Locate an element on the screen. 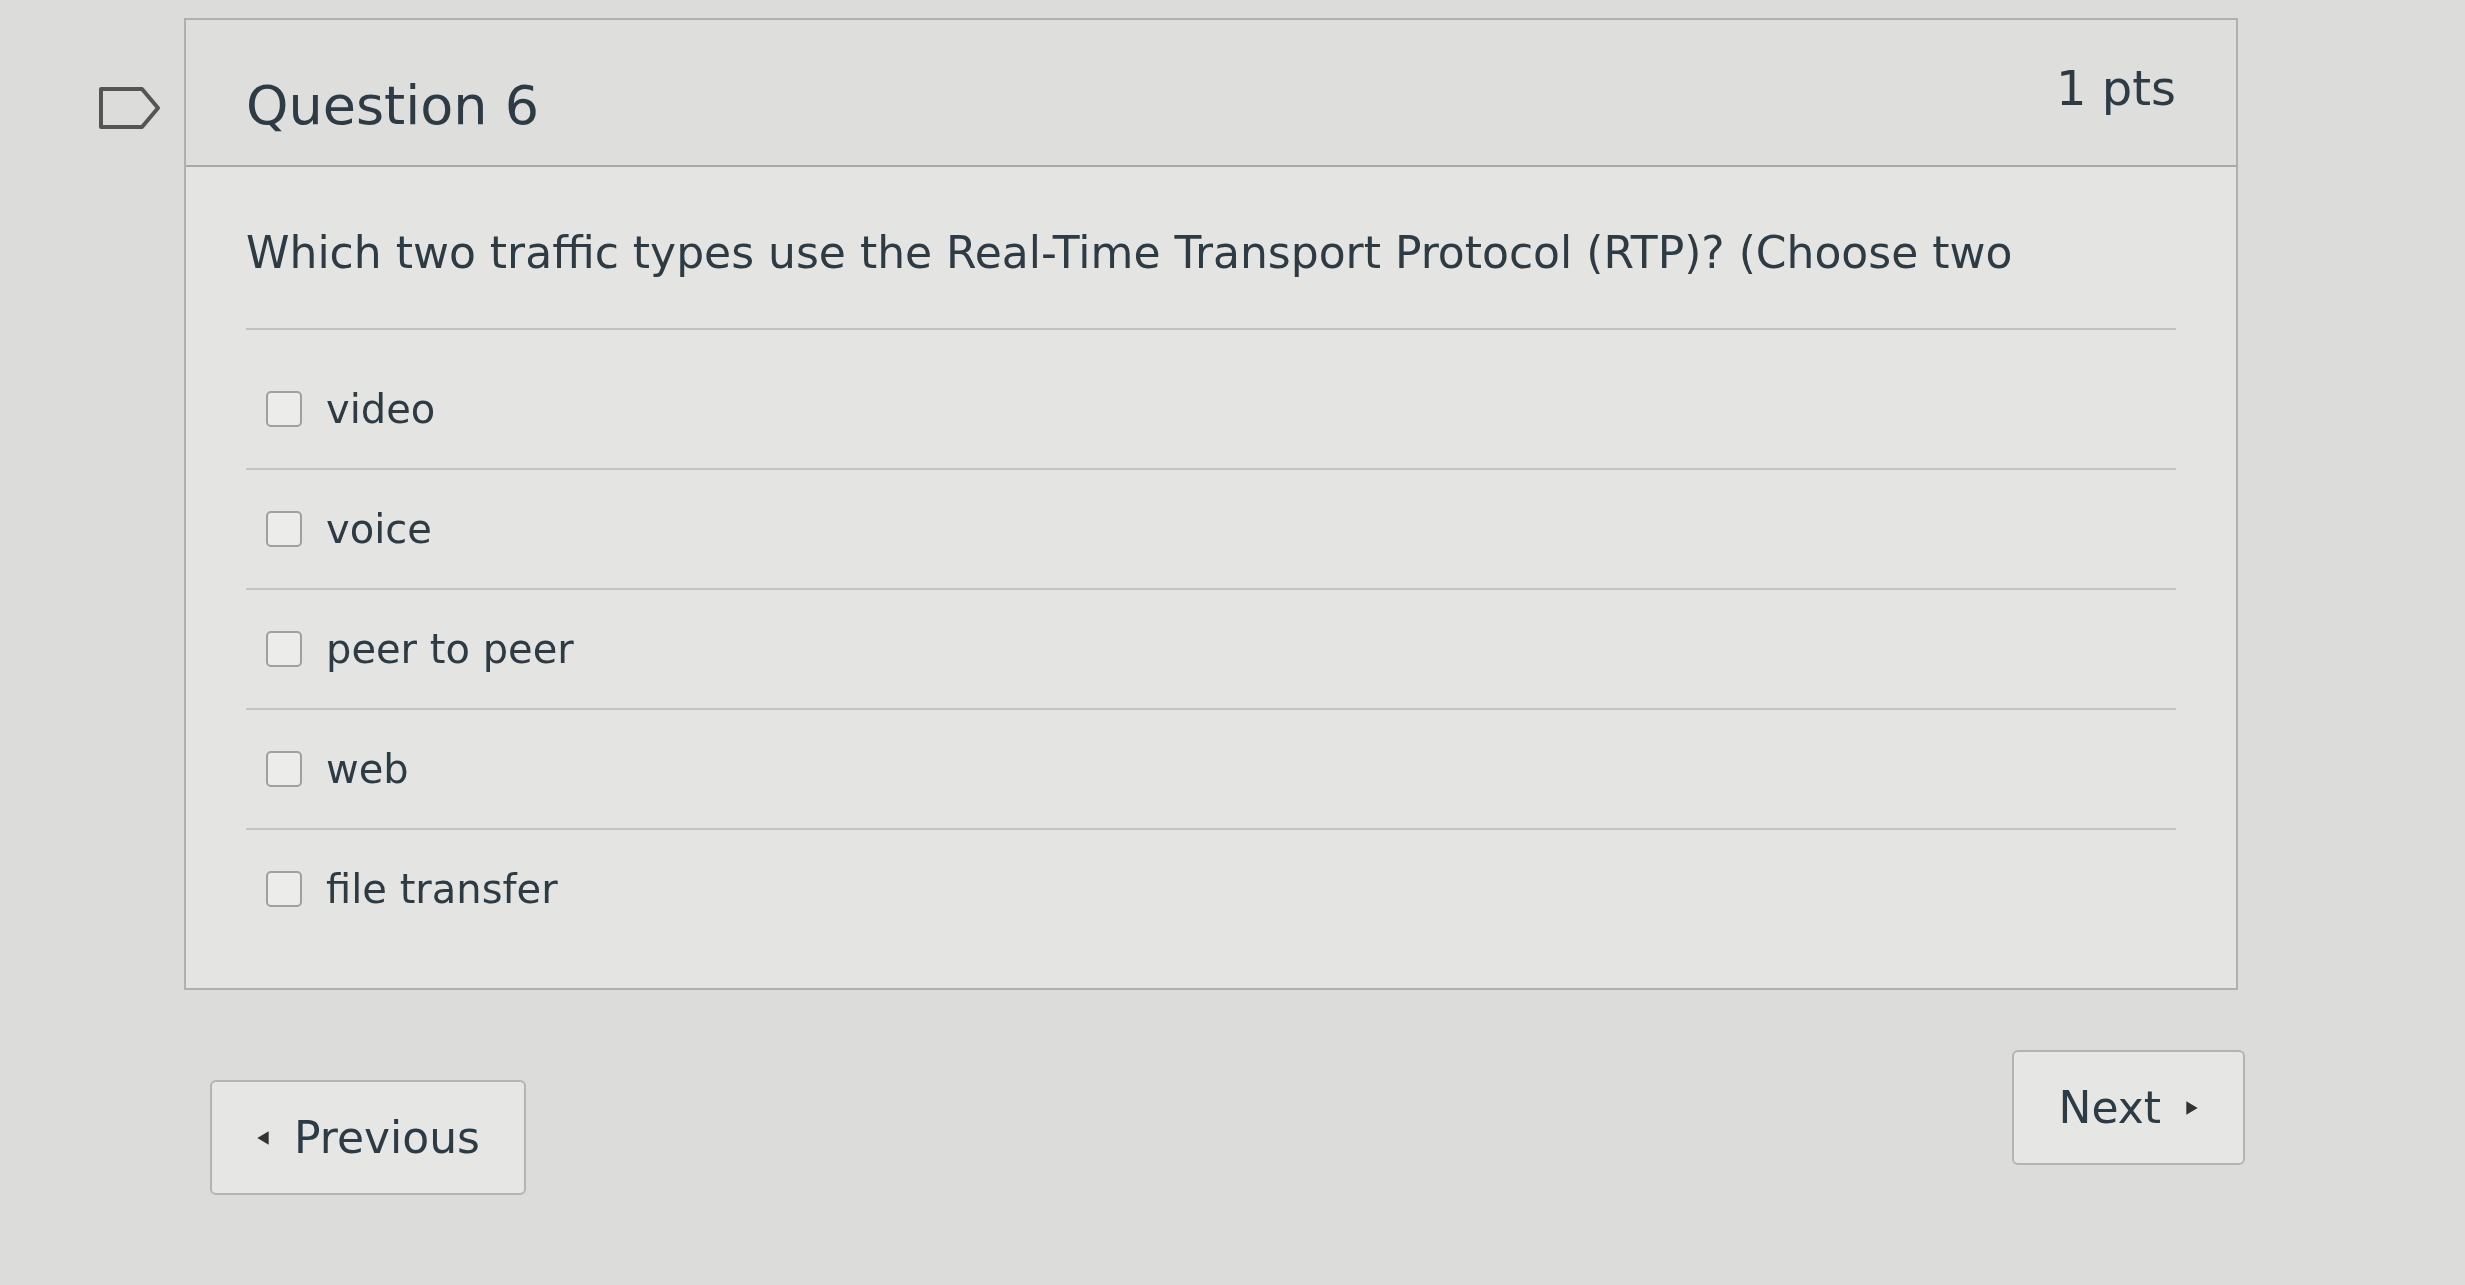 The height and width of the screenshot is (1285, 2465). answer-label: video is located at coordinates (381, 409).